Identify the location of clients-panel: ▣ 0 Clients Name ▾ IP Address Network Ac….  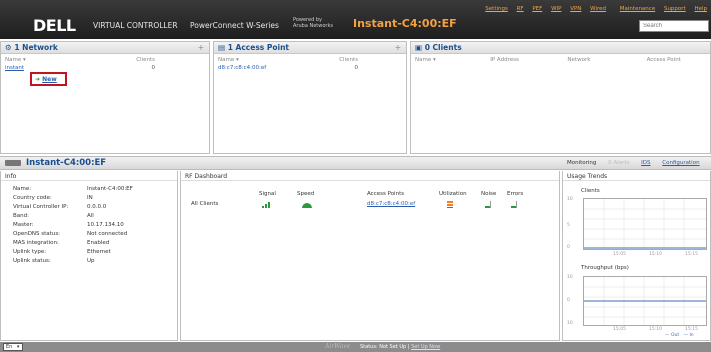
(560, 97).